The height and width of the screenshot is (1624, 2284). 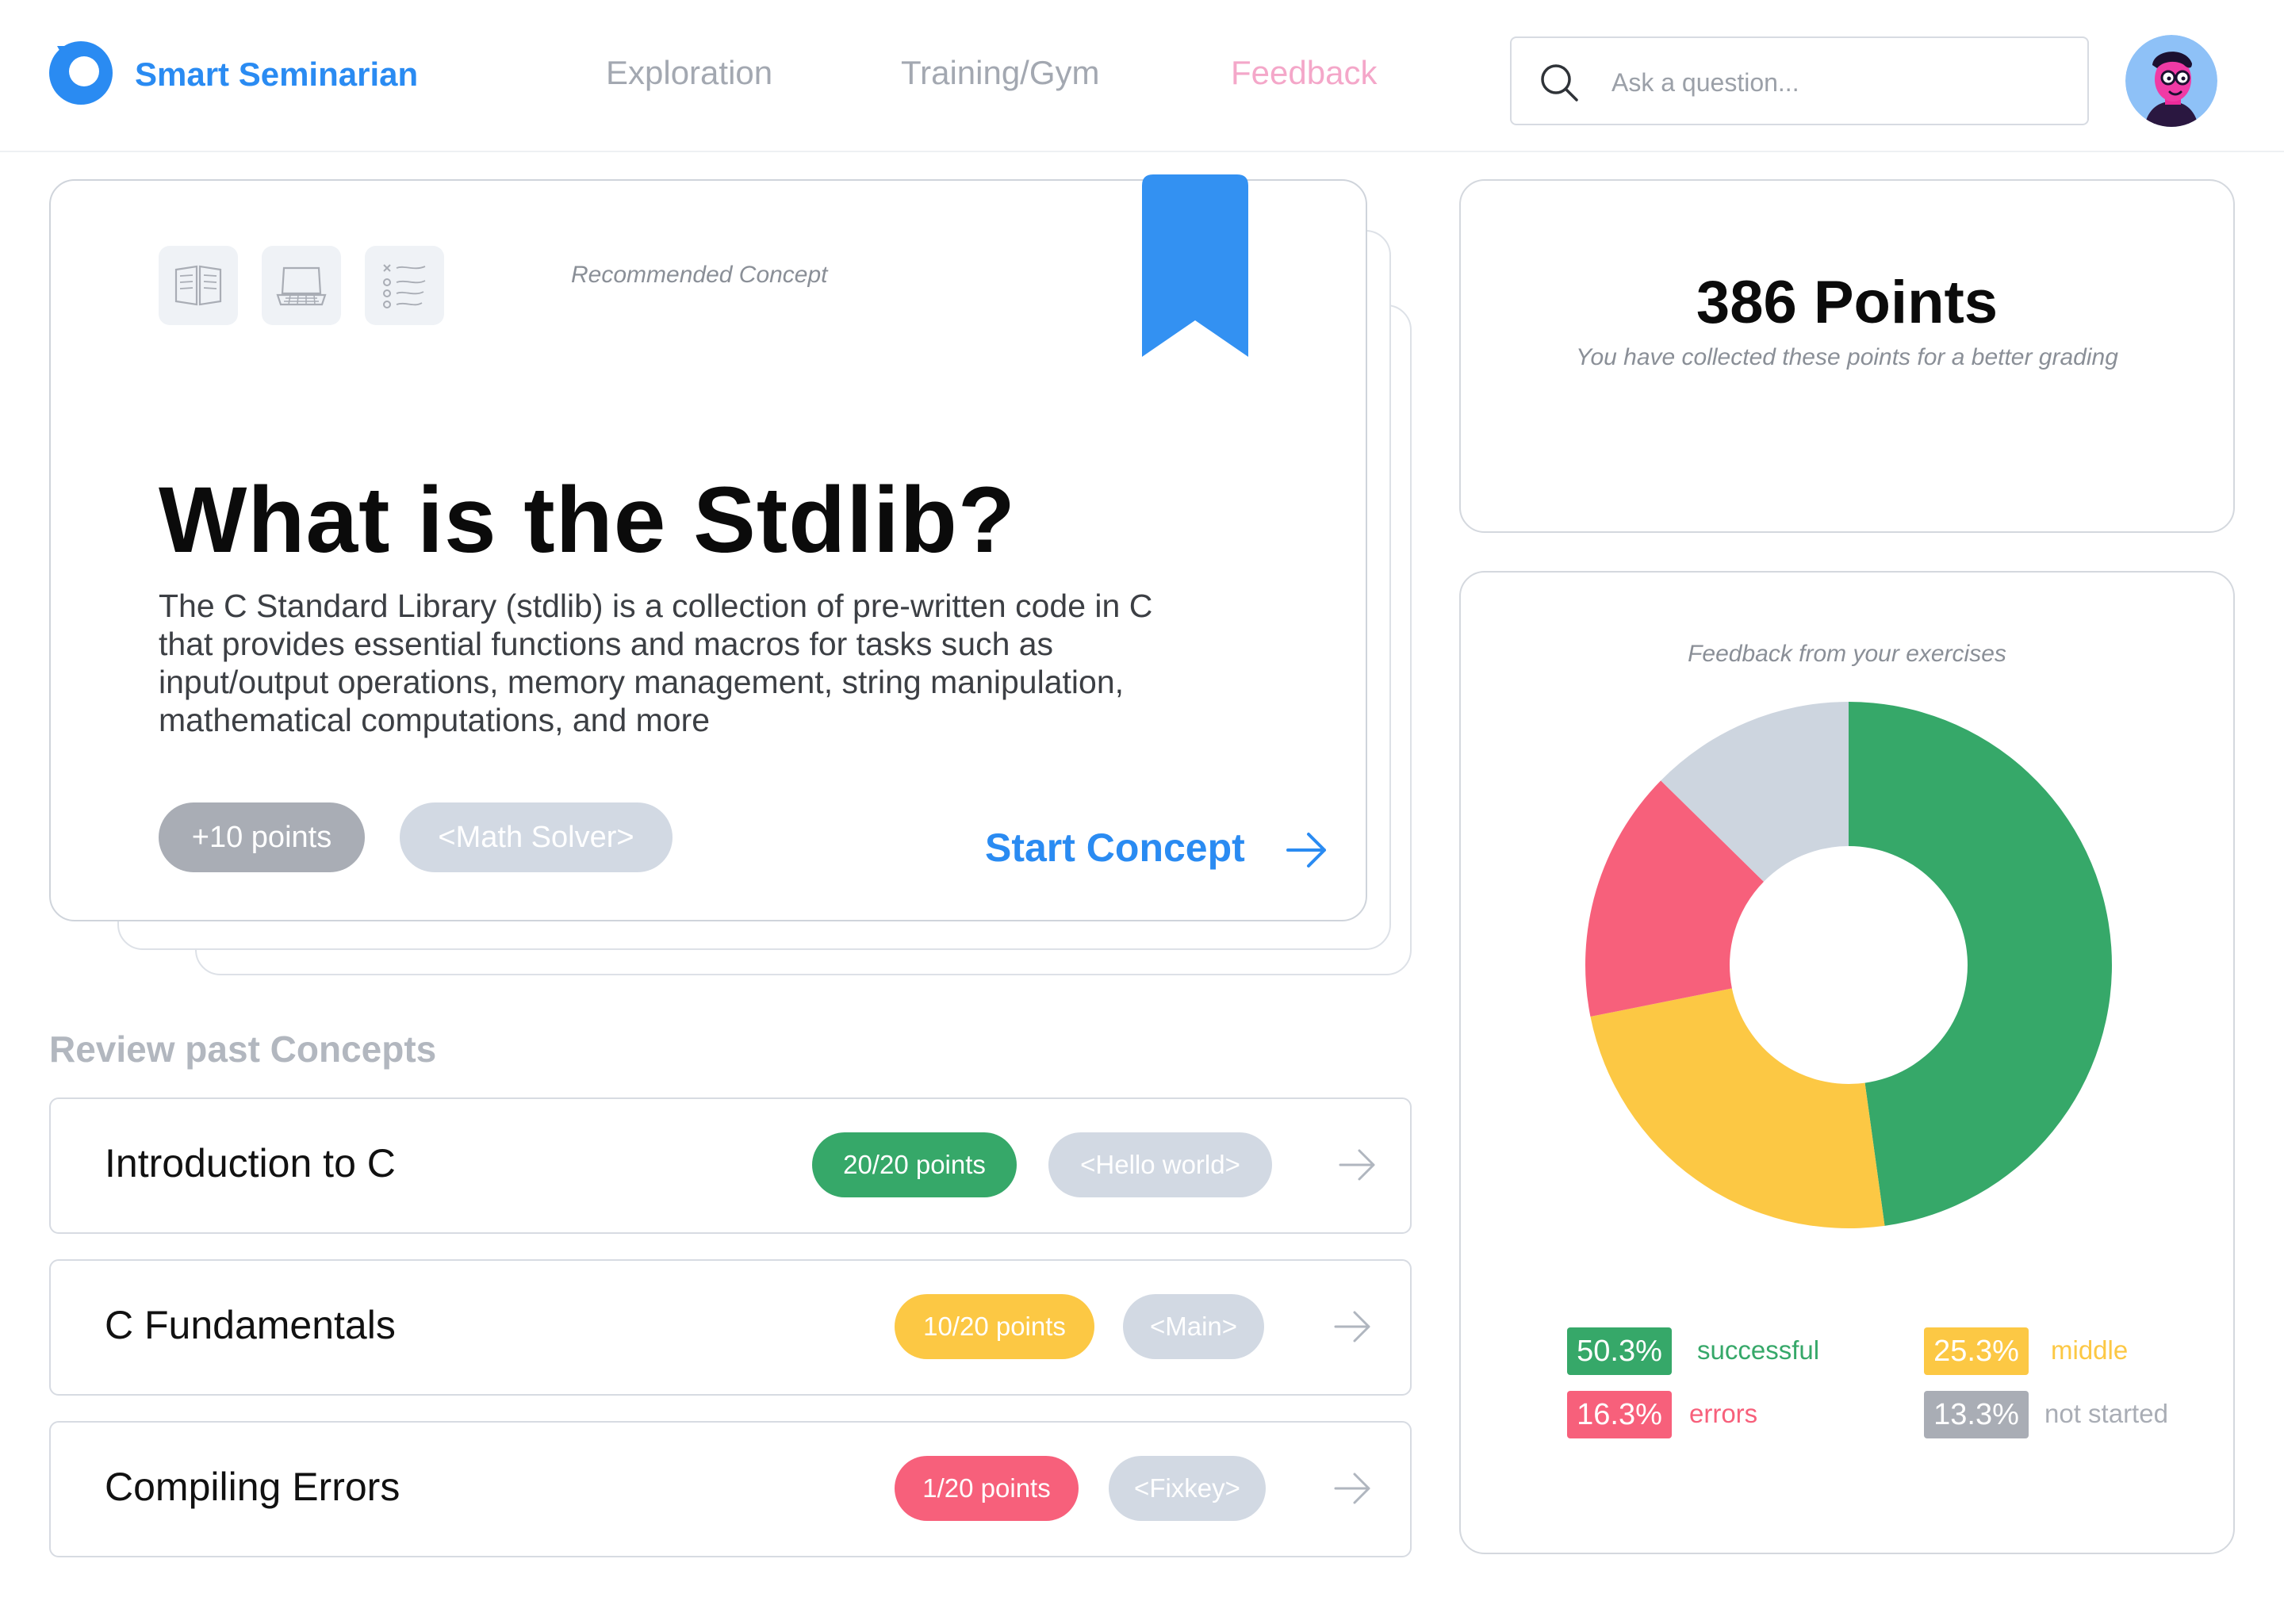 I want to click on legend-value-not-started: 13.3%, so click(x=1976, y=1414).